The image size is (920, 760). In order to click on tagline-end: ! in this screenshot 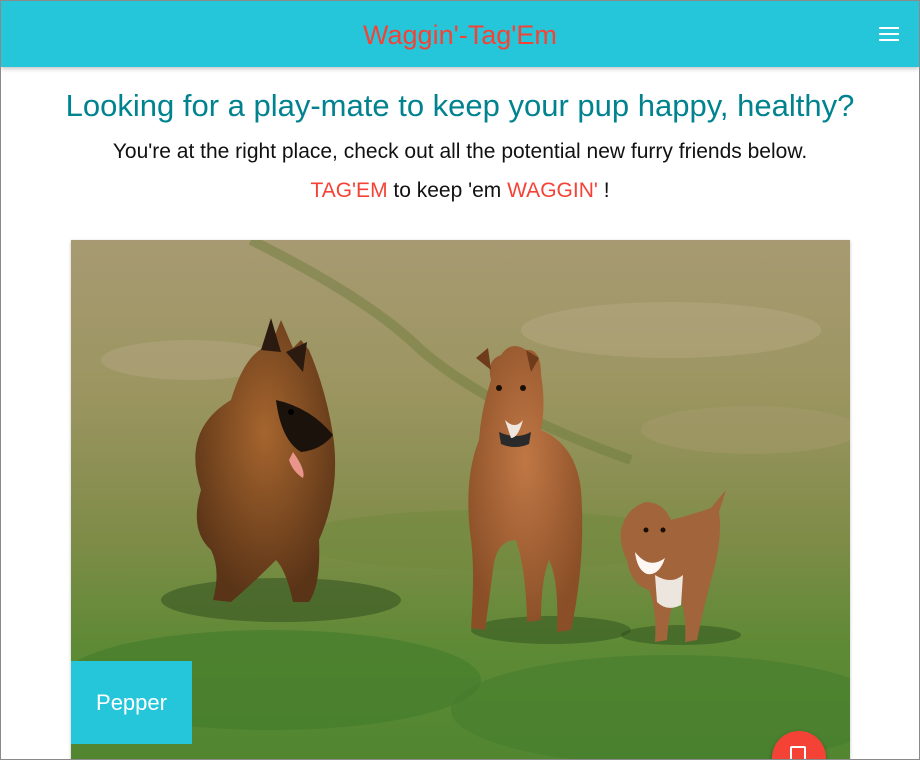, I will do `click(603, 190)`.